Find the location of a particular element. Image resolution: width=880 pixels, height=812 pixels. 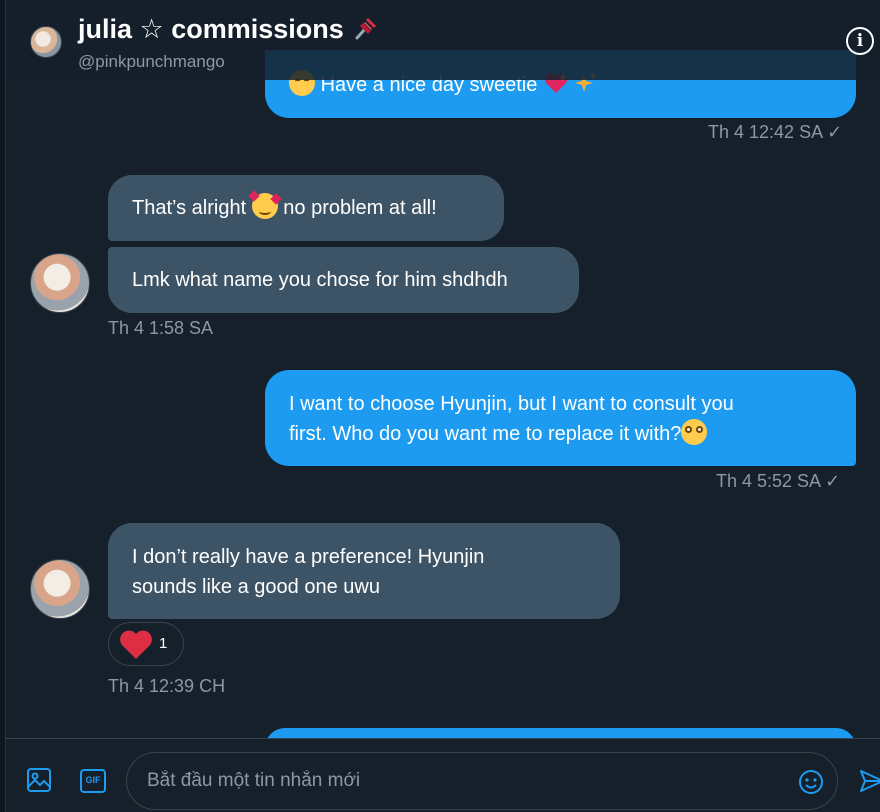

message-text: Lmk what name you chose for him shdhdh is located at coordinates (320, 280).